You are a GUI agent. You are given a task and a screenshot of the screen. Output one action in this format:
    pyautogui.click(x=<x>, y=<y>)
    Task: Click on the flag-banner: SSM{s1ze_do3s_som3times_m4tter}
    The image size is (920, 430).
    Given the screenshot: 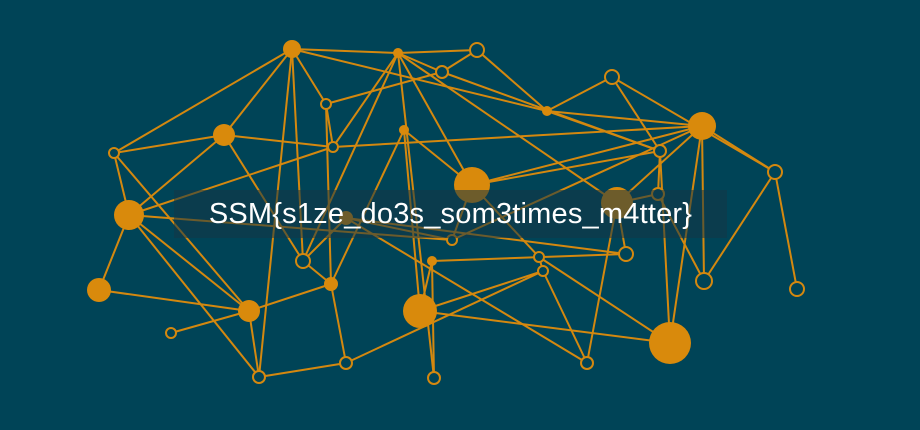 What is the action you would take?
    pyautogui.click(x=450, y=214)
    